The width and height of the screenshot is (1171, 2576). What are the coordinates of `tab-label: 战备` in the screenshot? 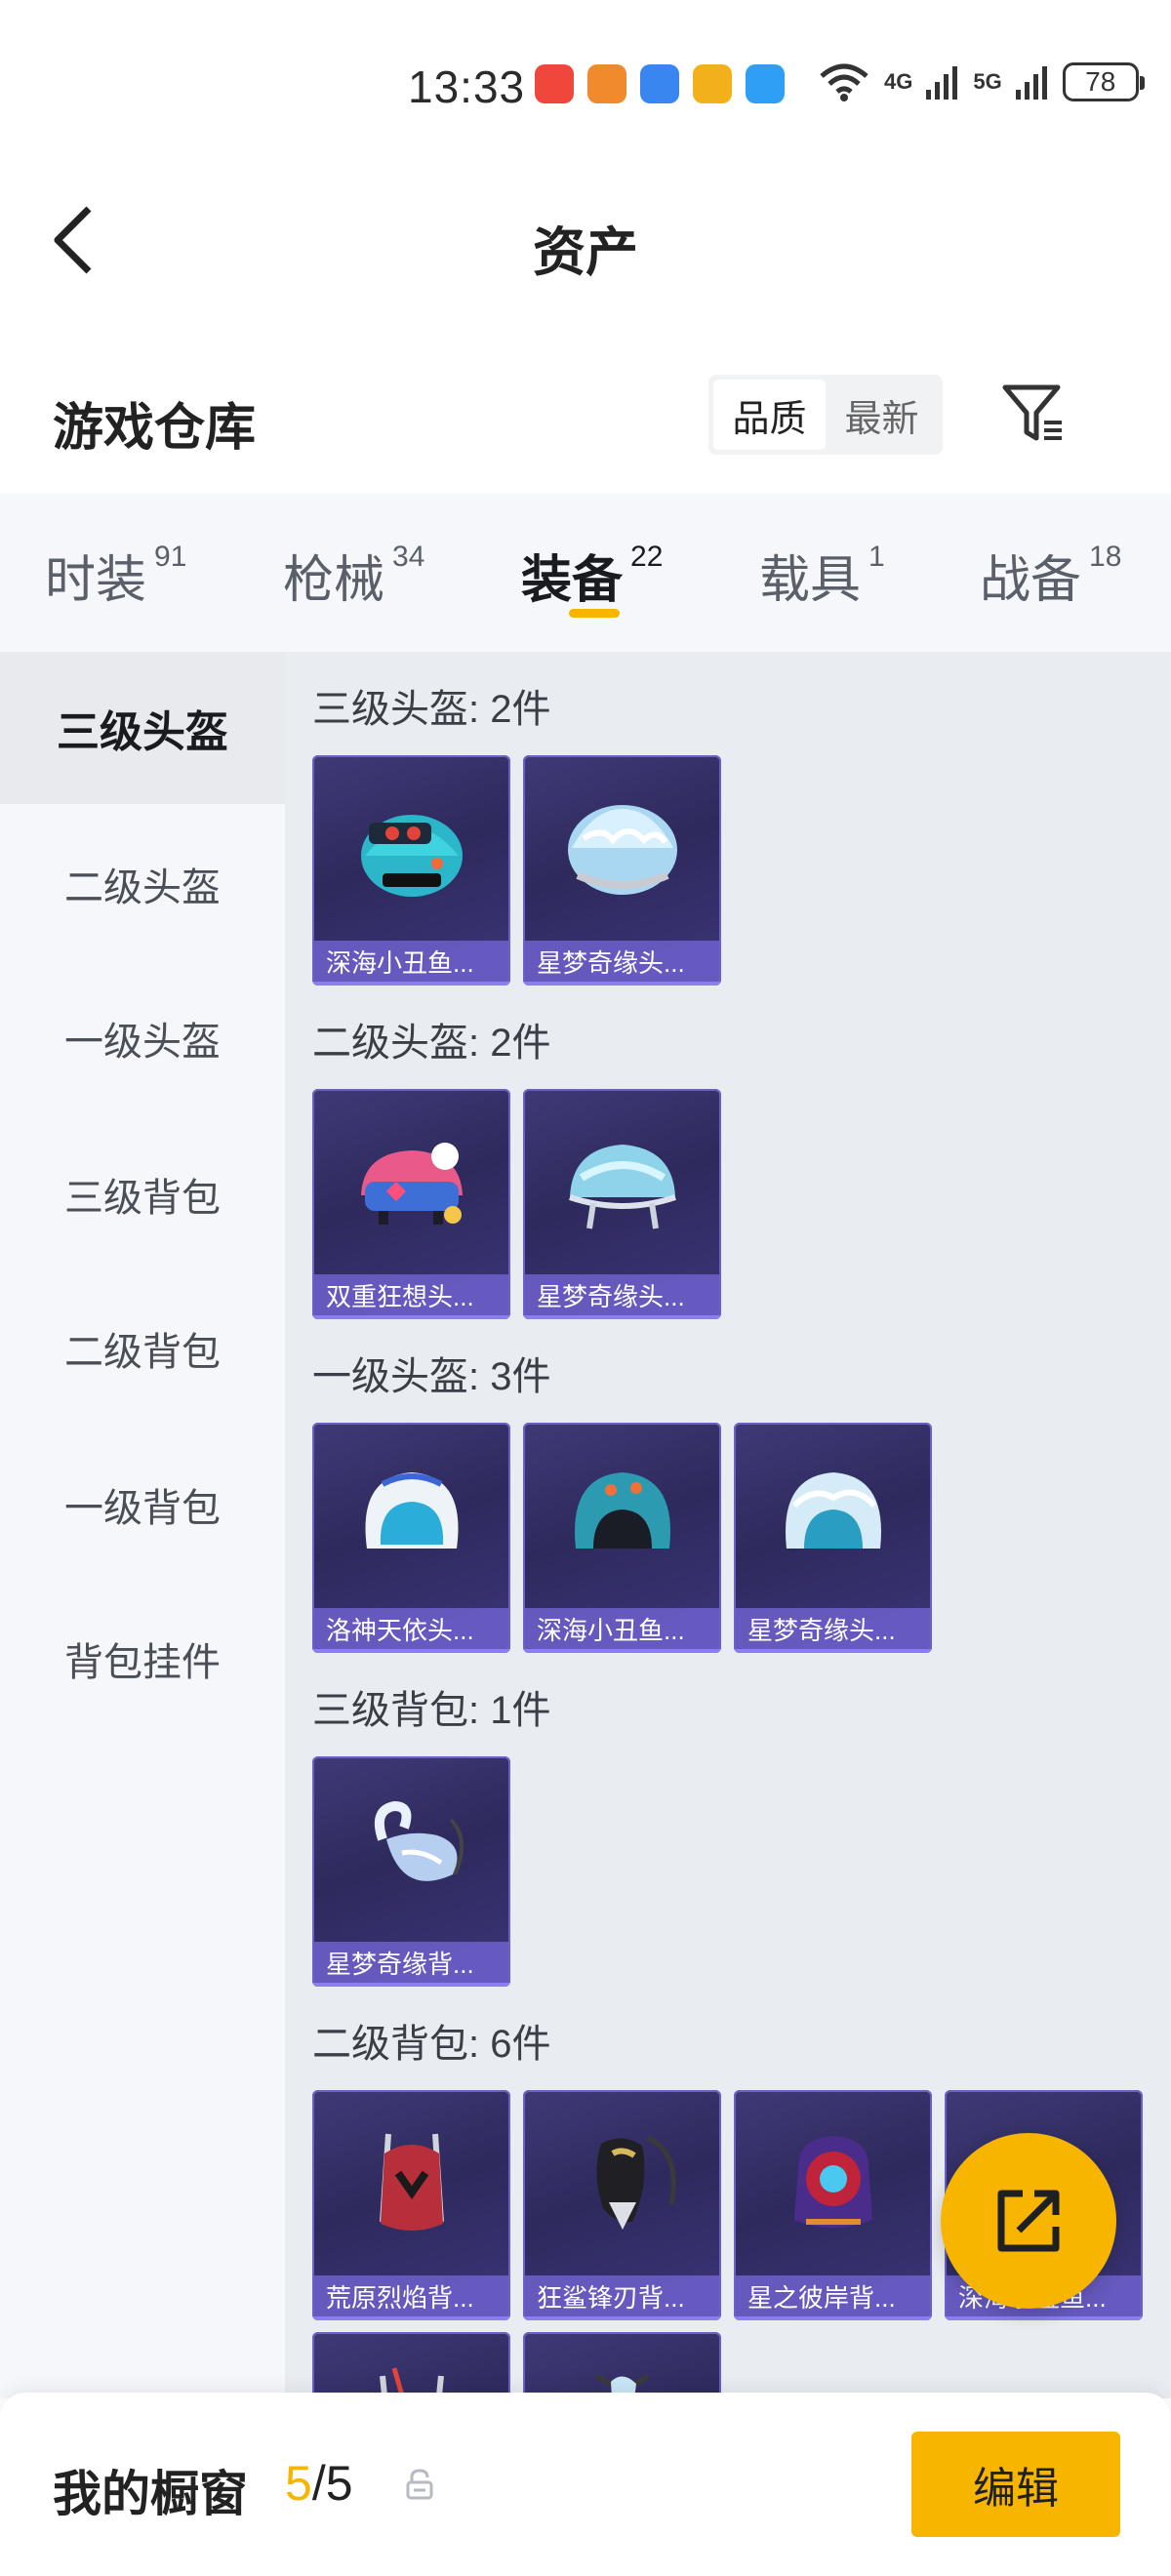 It's located at (1031, 580).